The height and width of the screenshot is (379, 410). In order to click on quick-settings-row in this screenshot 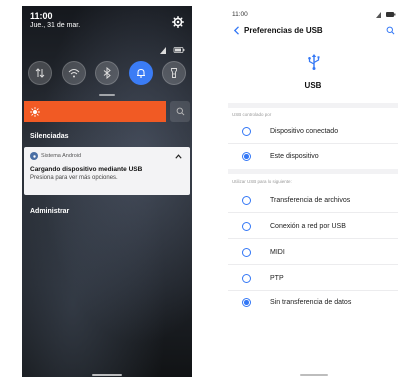, I will do `click(107, 74)`.